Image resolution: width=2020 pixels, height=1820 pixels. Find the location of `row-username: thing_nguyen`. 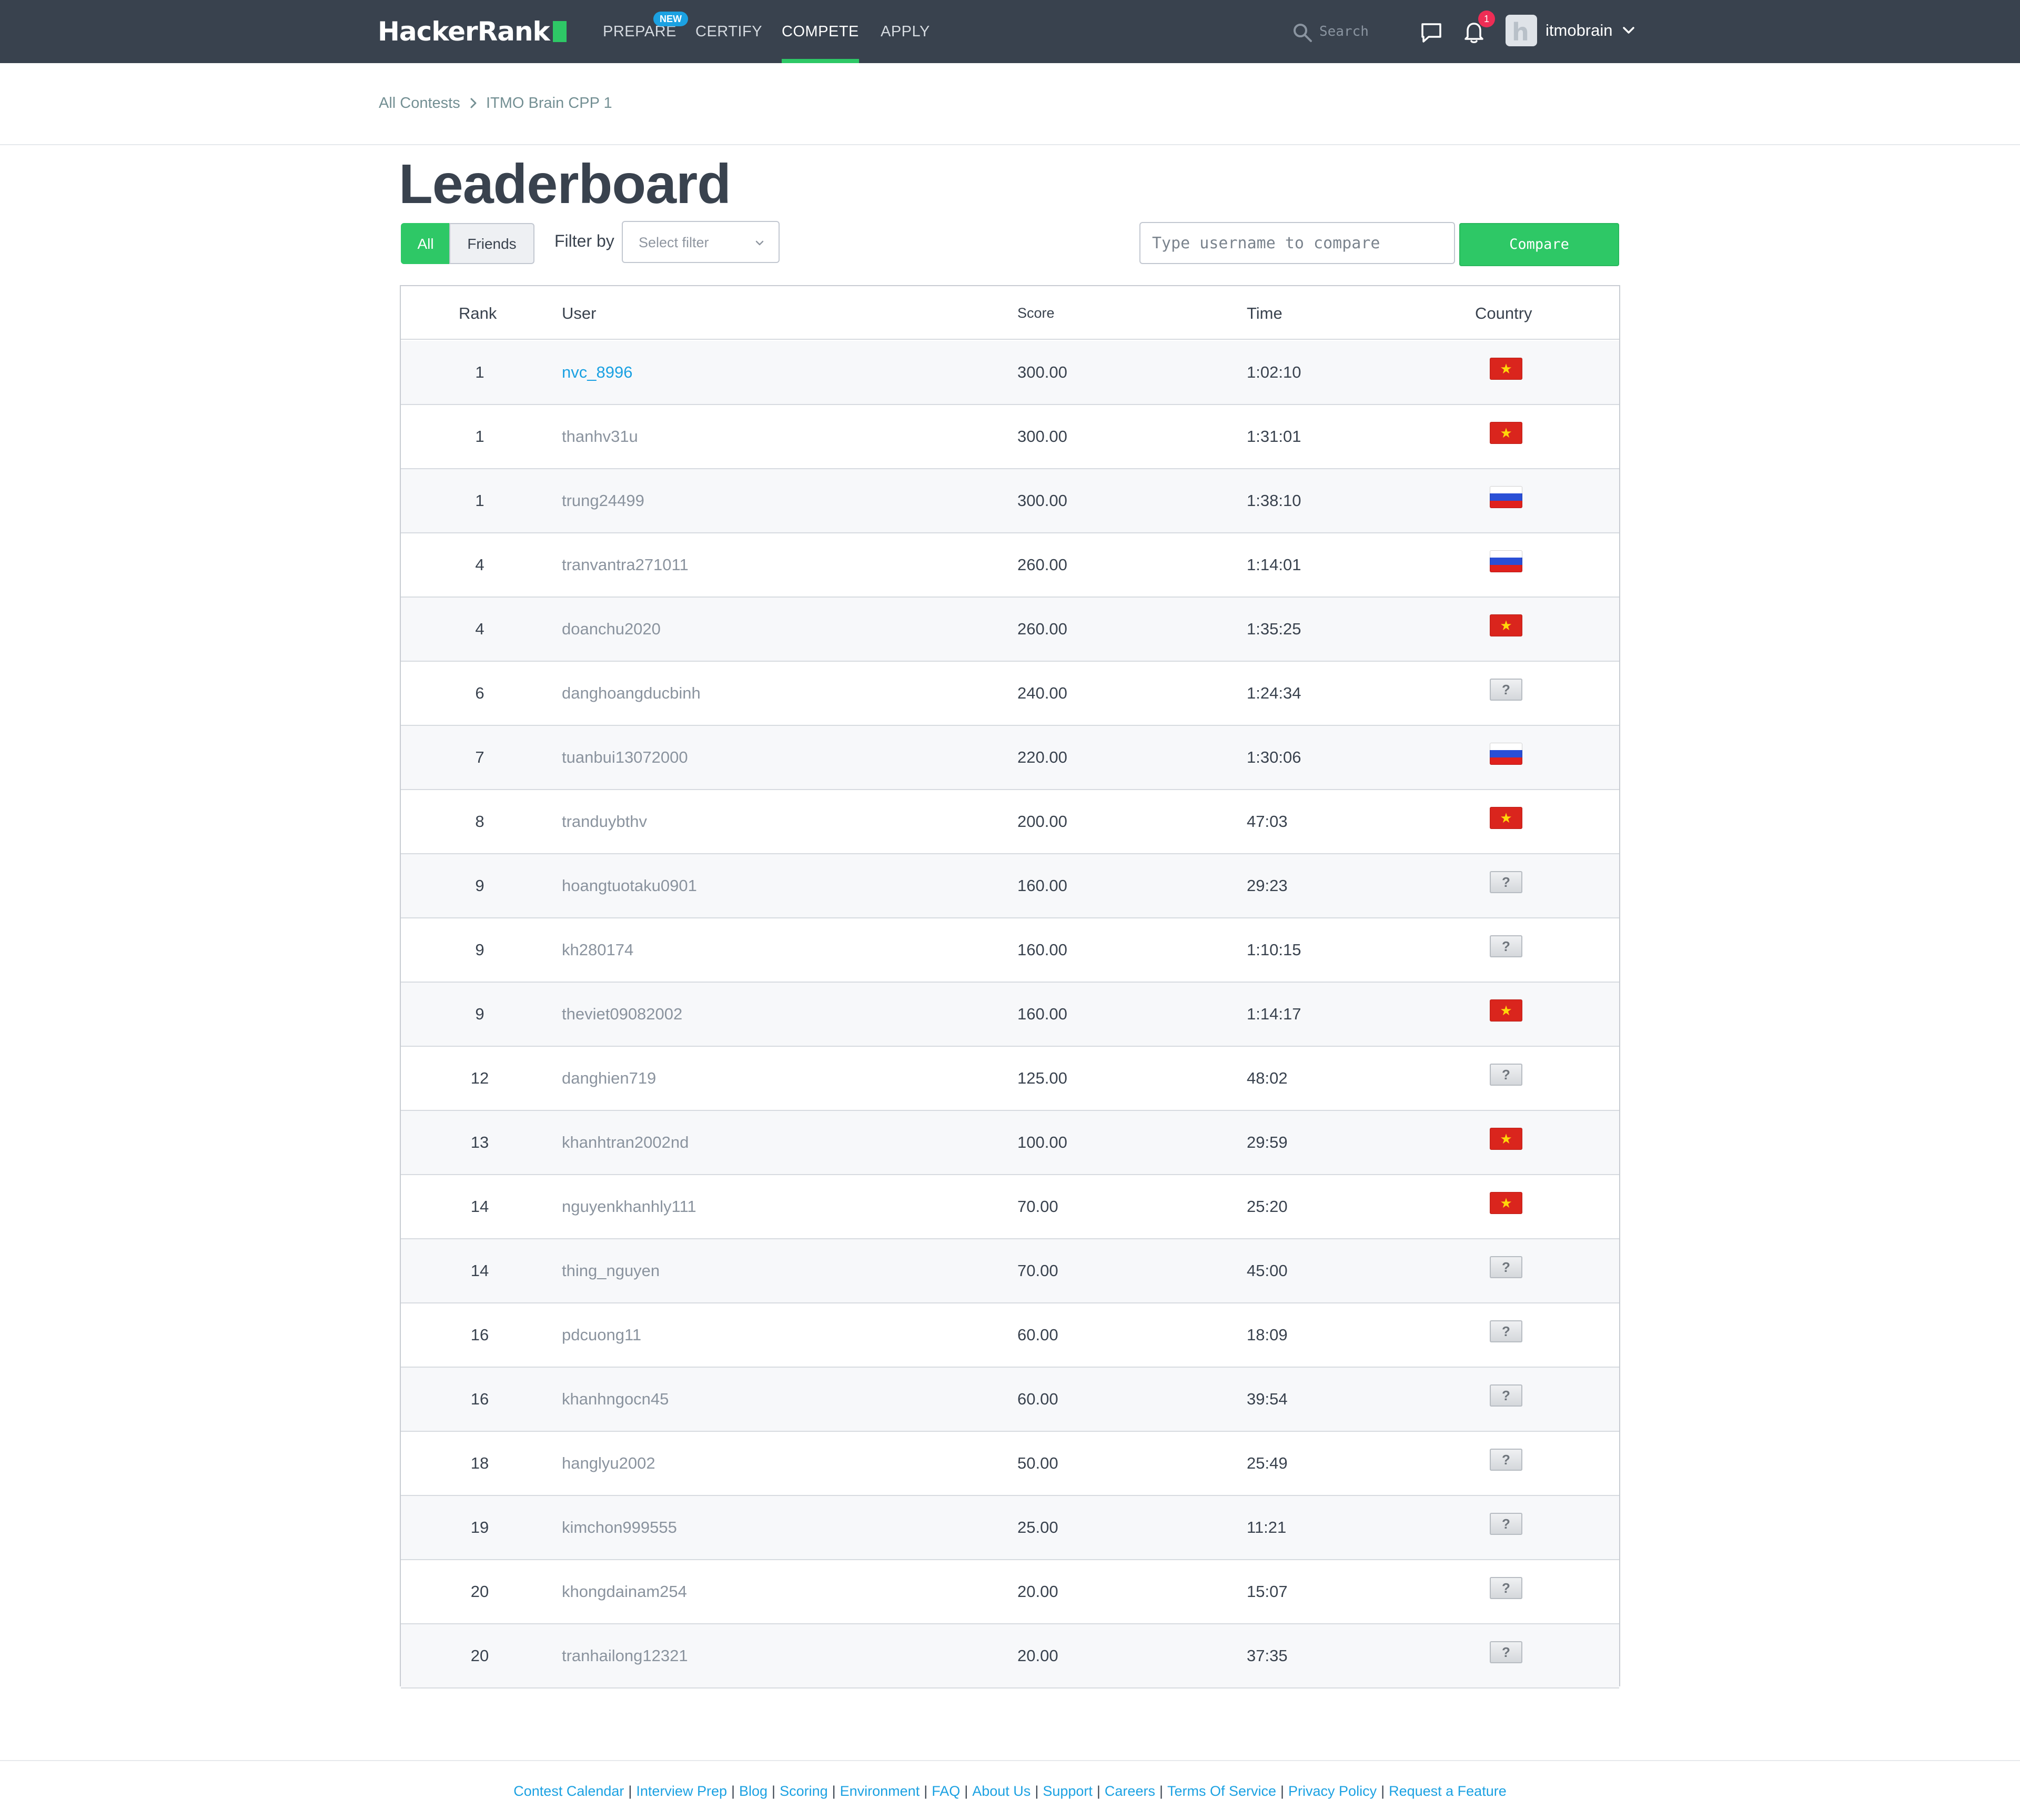

row-username: thing_nguyen is located at coordinates (611, 1270).